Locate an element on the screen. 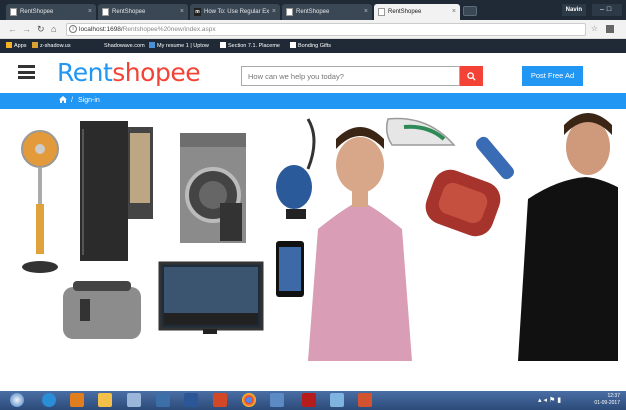  reload-icon: ↻ is located at coordinates (41, 29).